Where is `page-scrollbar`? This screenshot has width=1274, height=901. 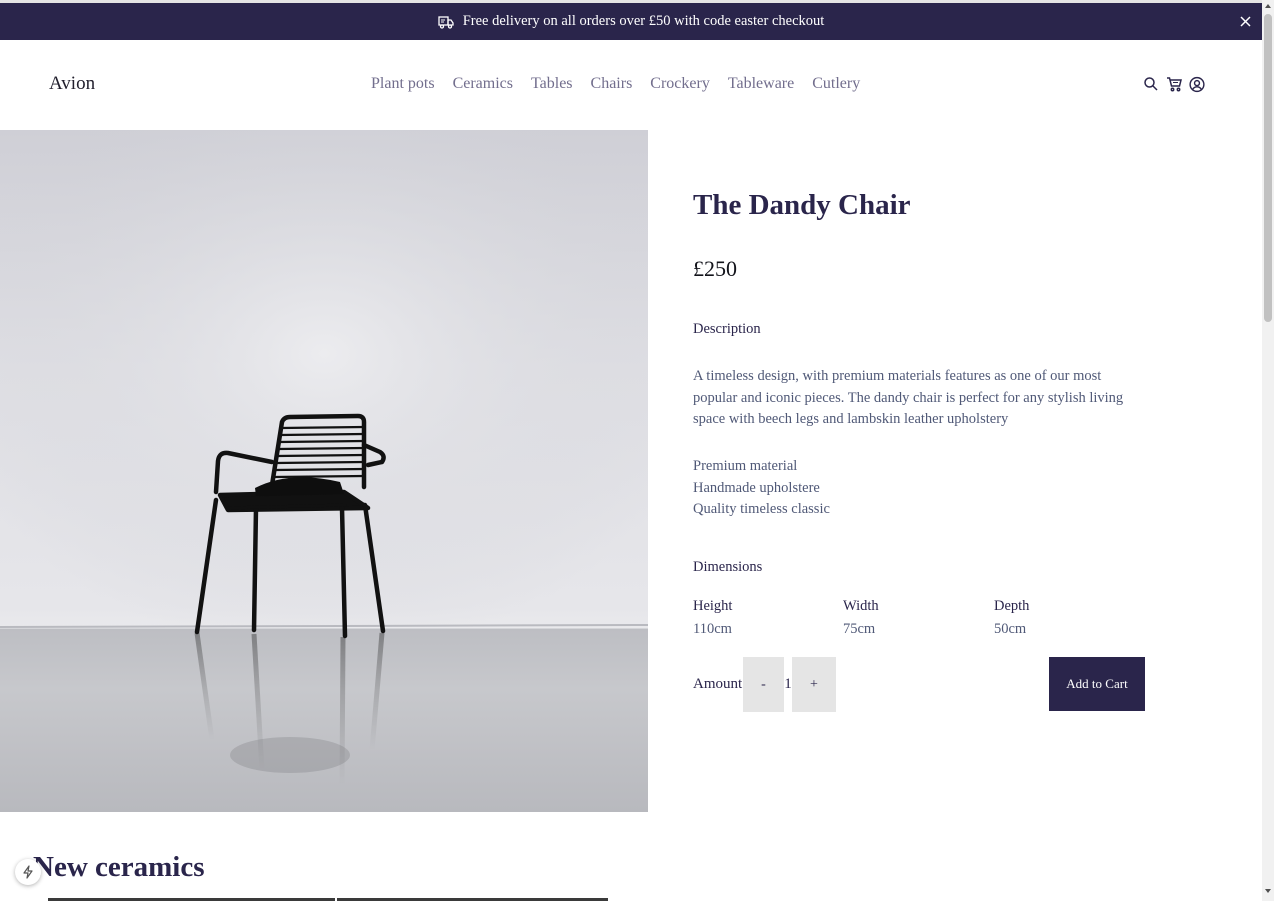
page-scrollbar is located at coordinates (1268, 450).